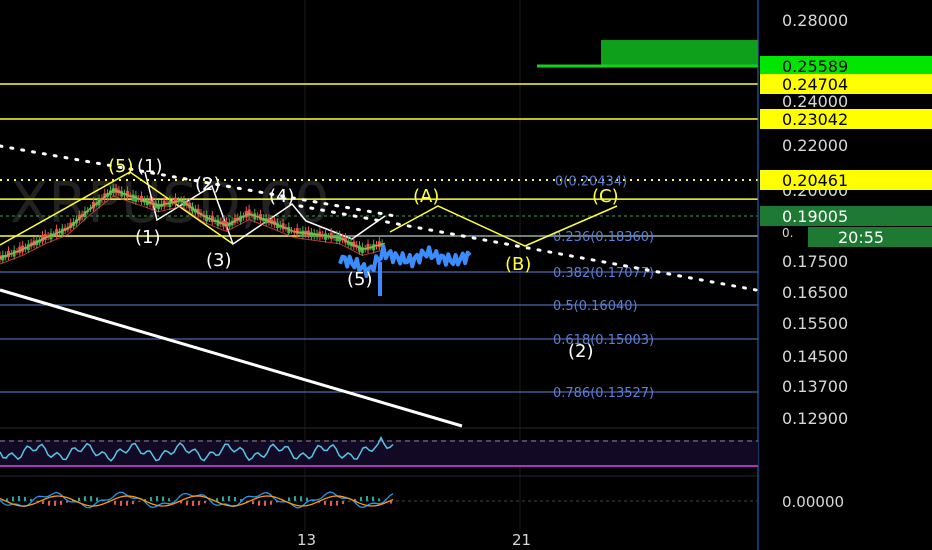 Image resolution: width=932 pixels, height=550 pixels. What do you see at coordinates (815, 145) in the screenshot?
I see `price-tick-3: 0.22000` at bounding box center [815, 145].